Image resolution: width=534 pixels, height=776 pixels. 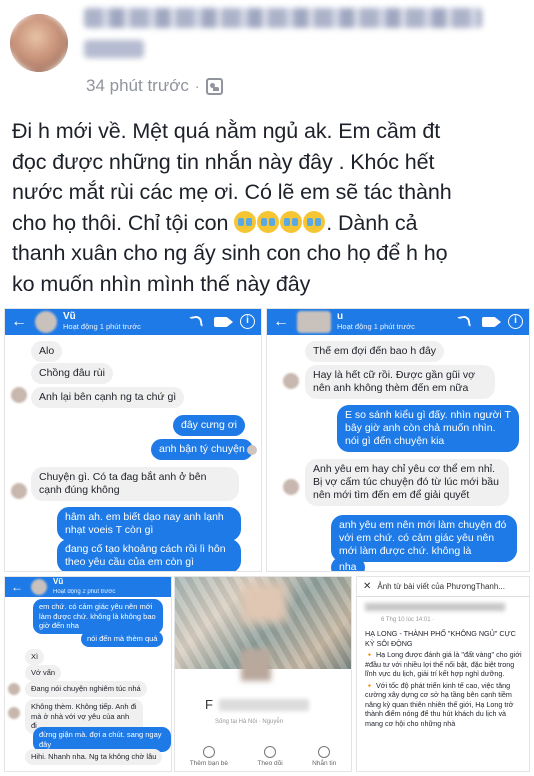 What do you see at coordinates (283, 18) in the screenshot?
I see `author-name-blurred` at bounding box center [283, 18].